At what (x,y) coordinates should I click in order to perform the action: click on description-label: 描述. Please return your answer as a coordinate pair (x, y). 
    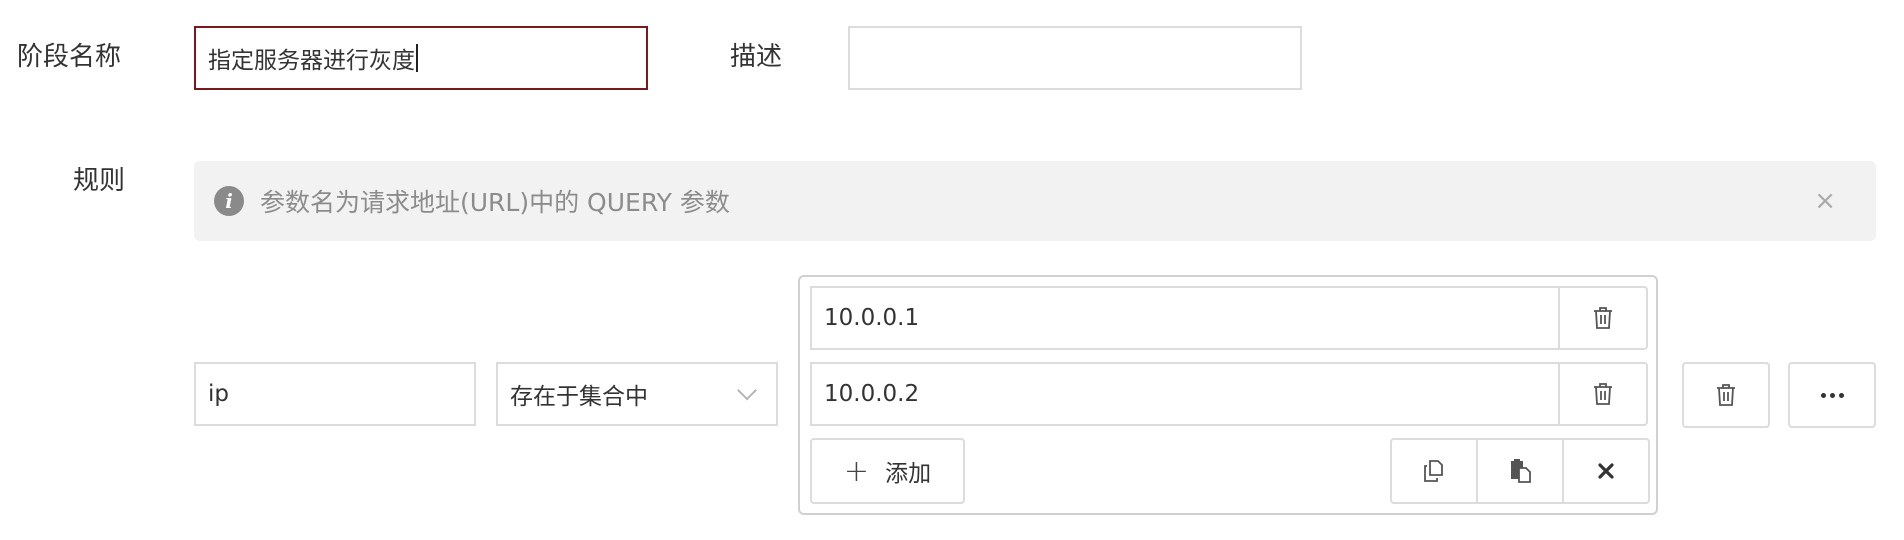
    Looking at the image, I should click on (756, 57).